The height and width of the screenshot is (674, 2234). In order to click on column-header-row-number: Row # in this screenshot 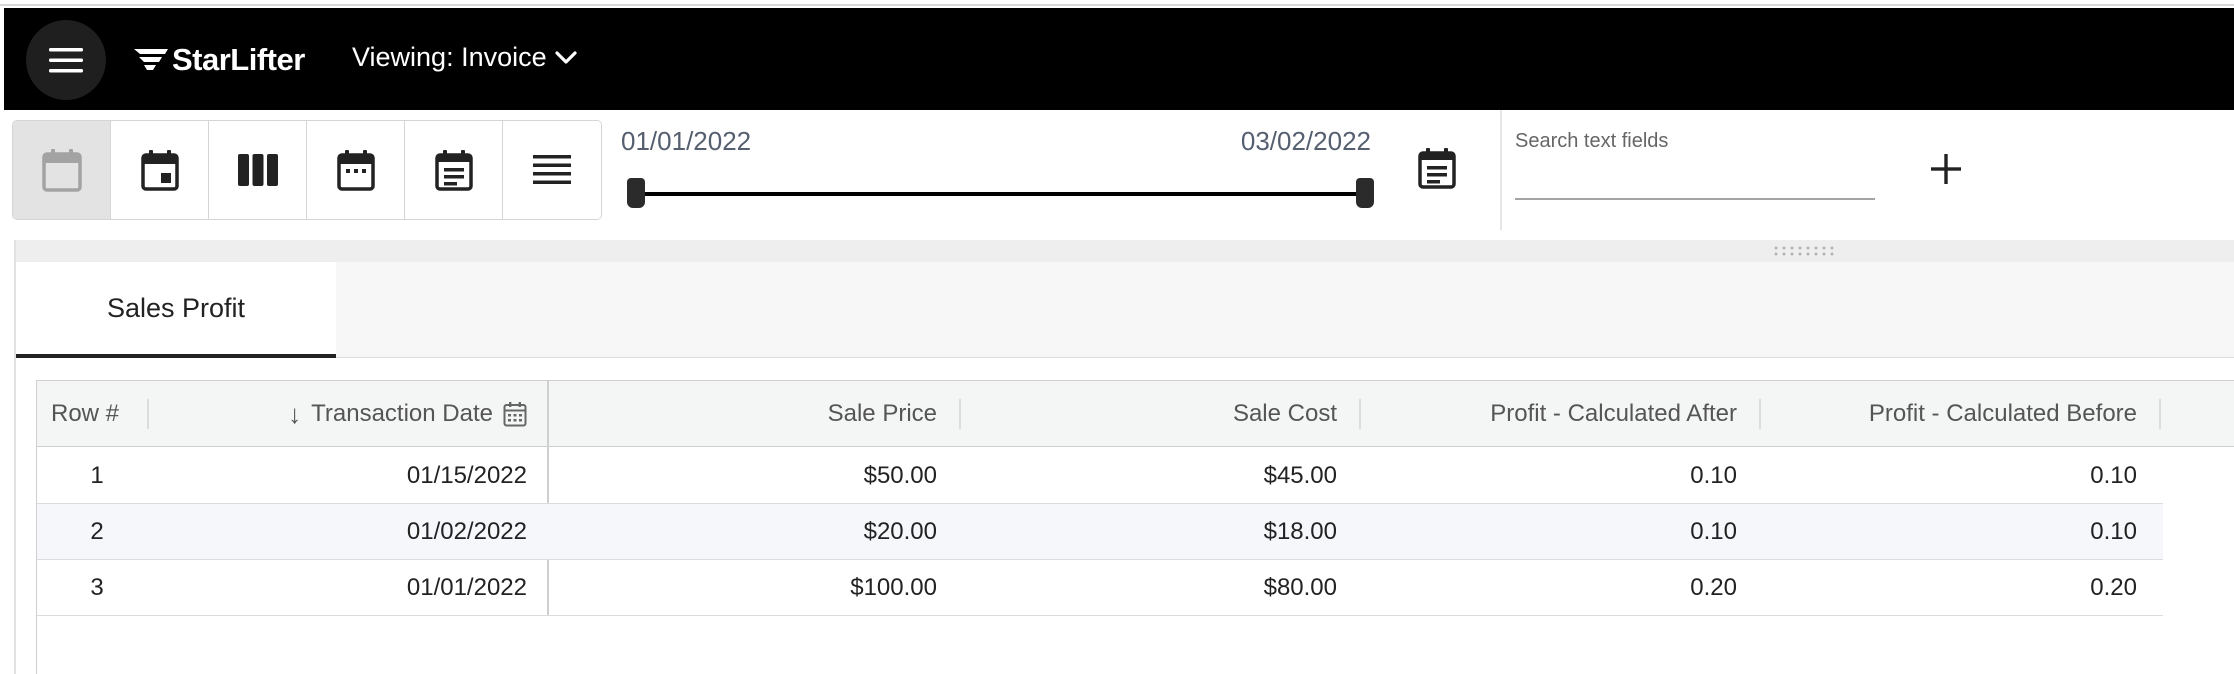, I will do `click(101, 414)`.